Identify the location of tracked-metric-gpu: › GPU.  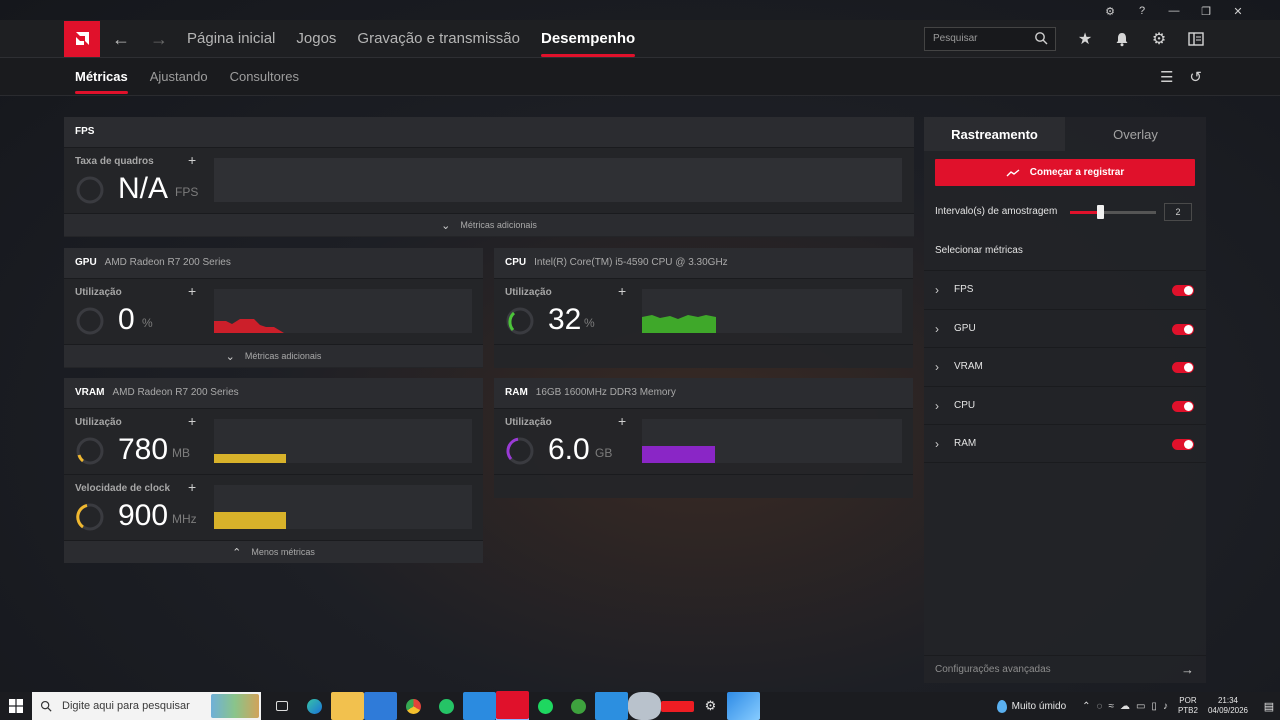
(1065, 328).